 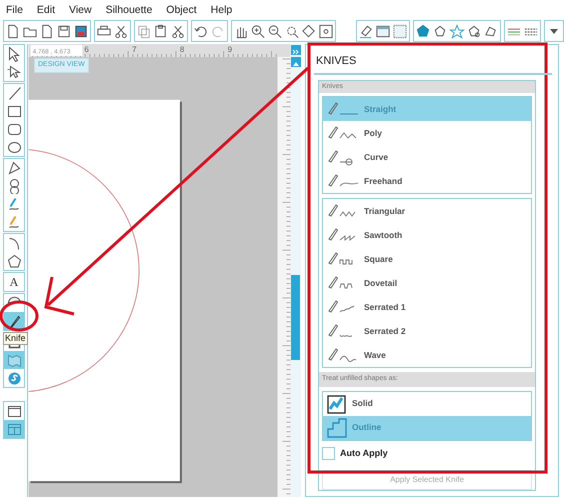 What do you see at coordinates (129, 11) in the screenshot?
I see `menu-item: Silhouette` at bounding box center [129, 11].